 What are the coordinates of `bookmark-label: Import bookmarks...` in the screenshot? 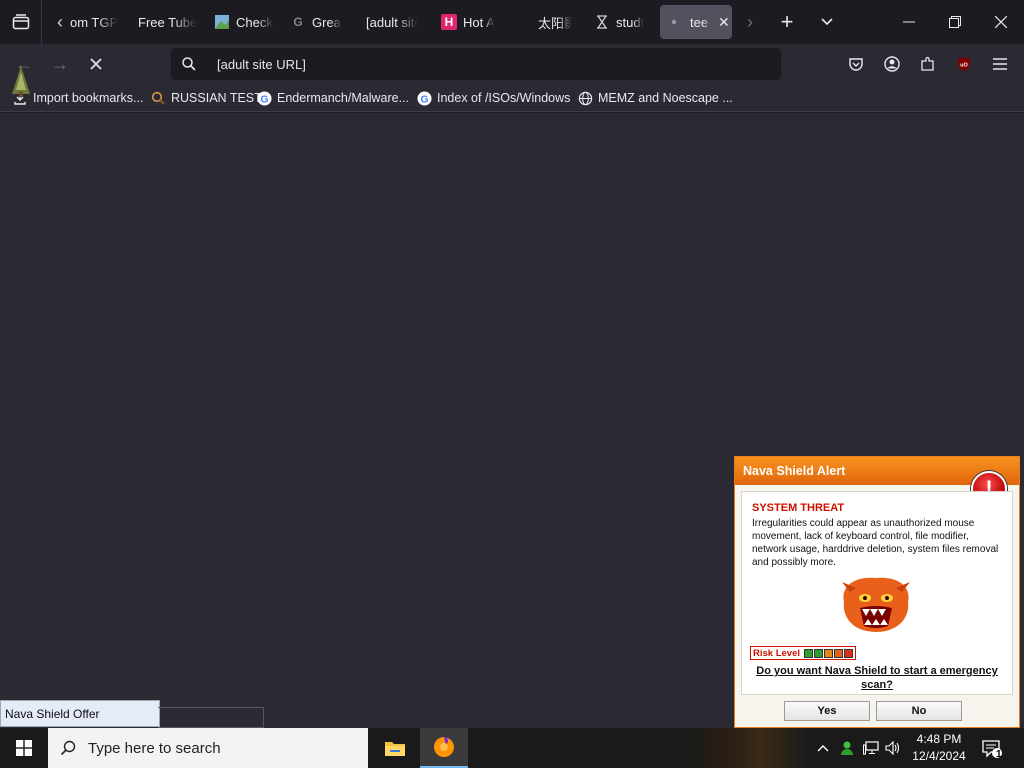 It's located at (88, 98).